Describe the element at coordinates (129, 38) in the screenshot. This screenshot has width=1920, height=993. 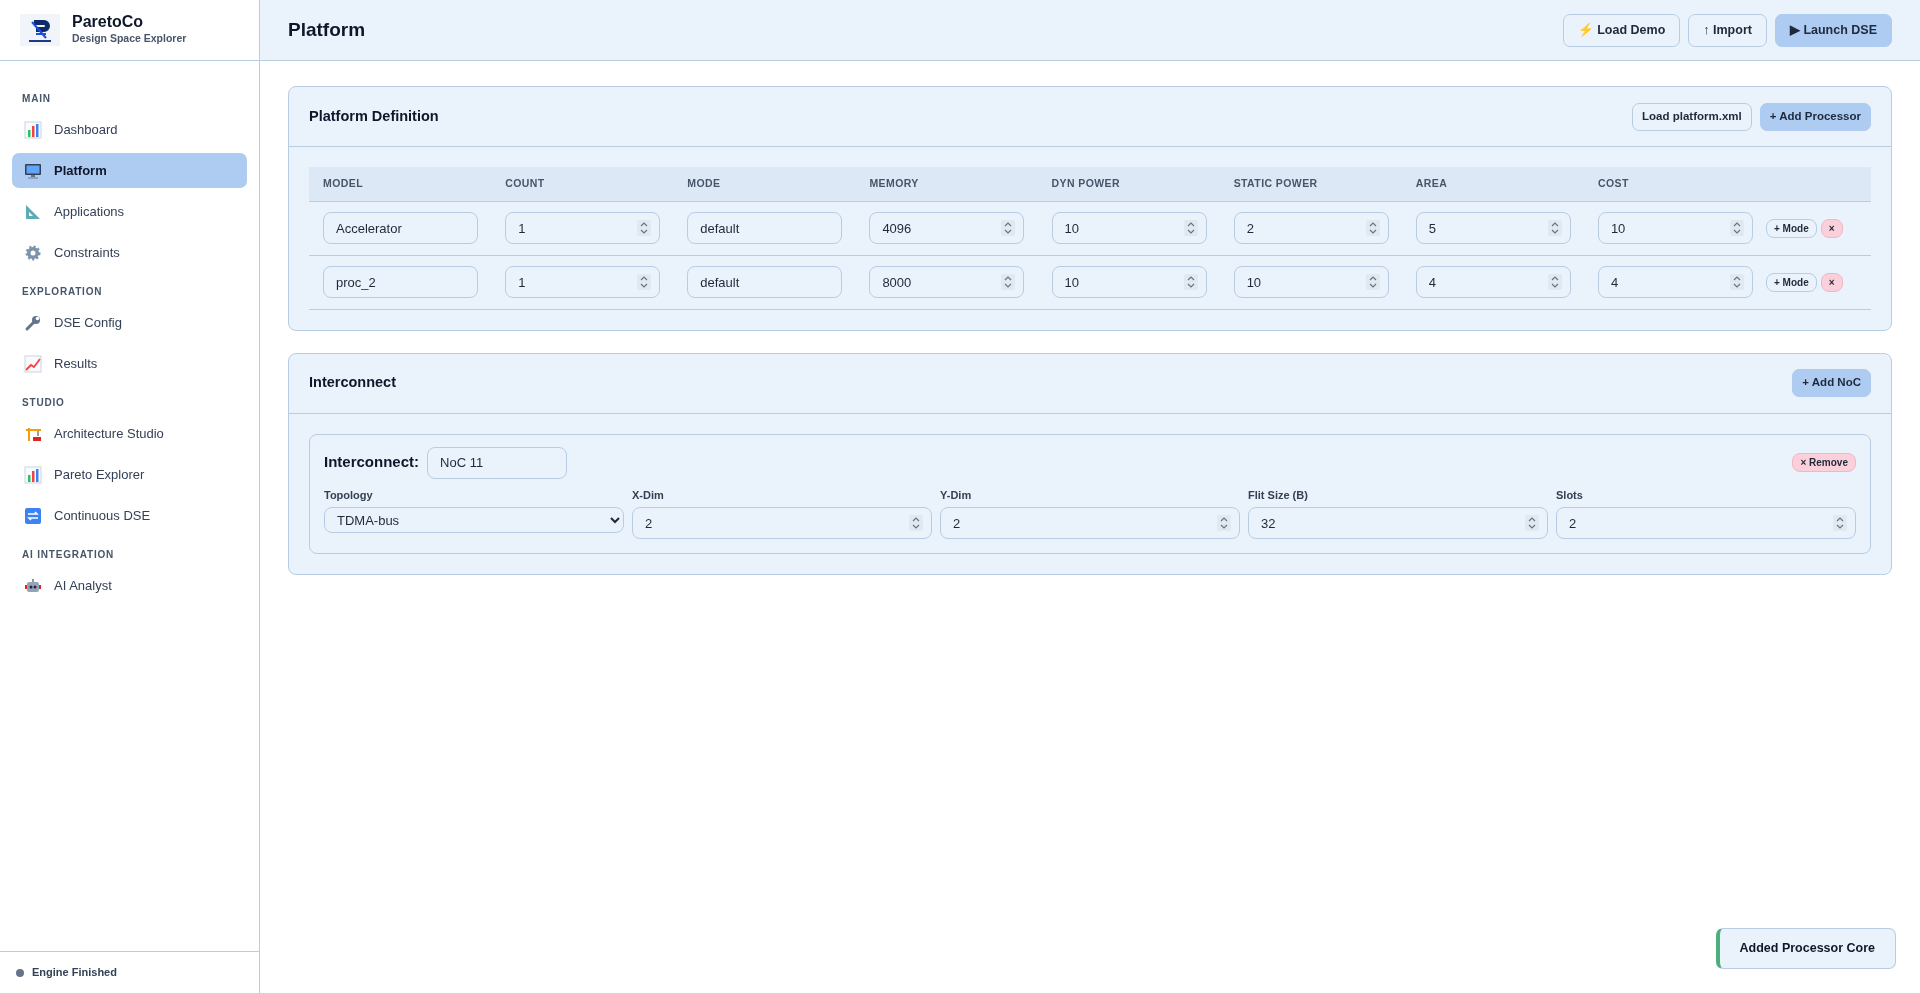
I see `brand-tagline: Design Space Explorer` at that location.